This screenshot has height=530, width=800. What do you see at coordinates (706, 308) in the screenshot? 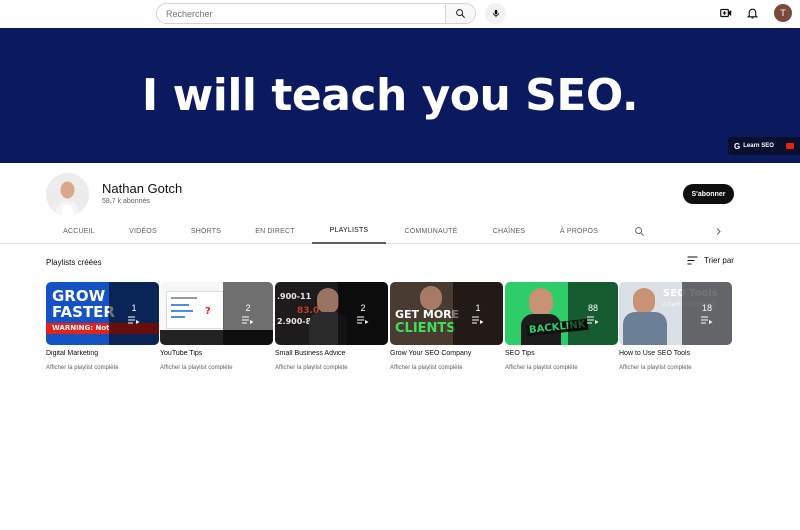
I see `video-count: 18` at bounding box center [706, 308].